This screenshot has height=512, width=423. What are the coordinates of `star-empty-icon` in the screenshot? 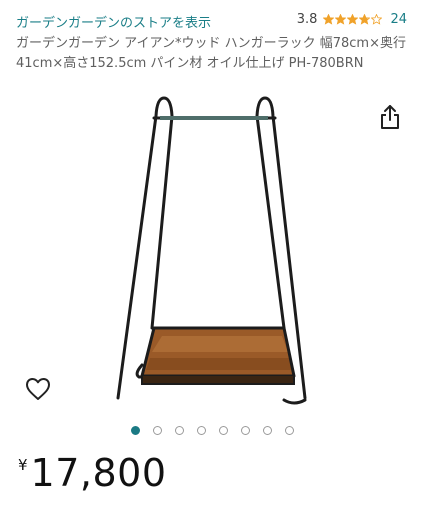 It's located at (377, 19).